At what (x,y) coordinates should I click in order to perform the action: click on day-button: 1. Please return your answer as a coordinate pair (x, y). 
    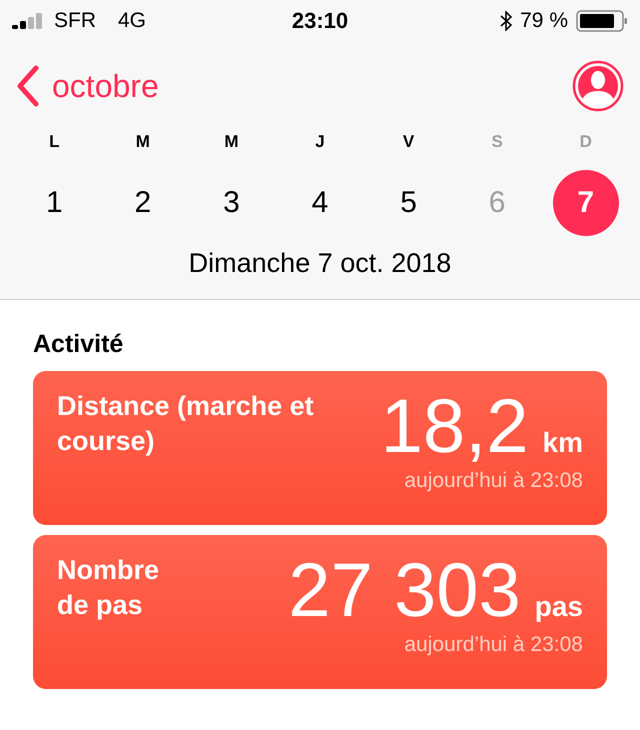
    Looking at the image, I should click on (54, 203).